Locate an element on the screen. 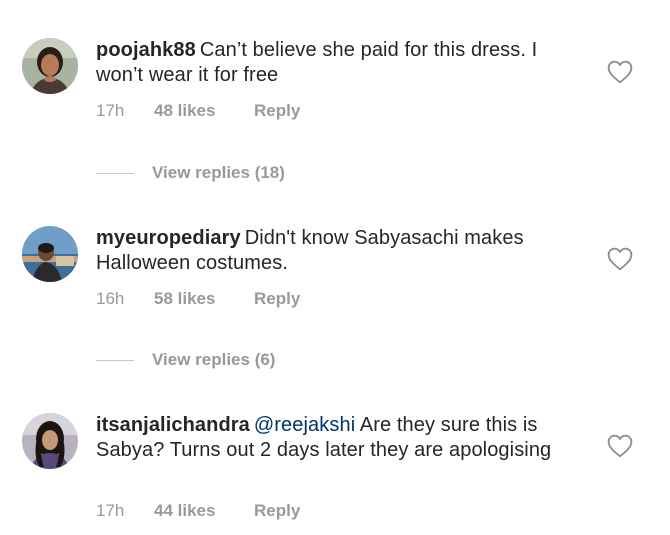 The height and width of the screenshot is (535, 670). comment-likes: 58 likes is located at coordinates (204, 299).